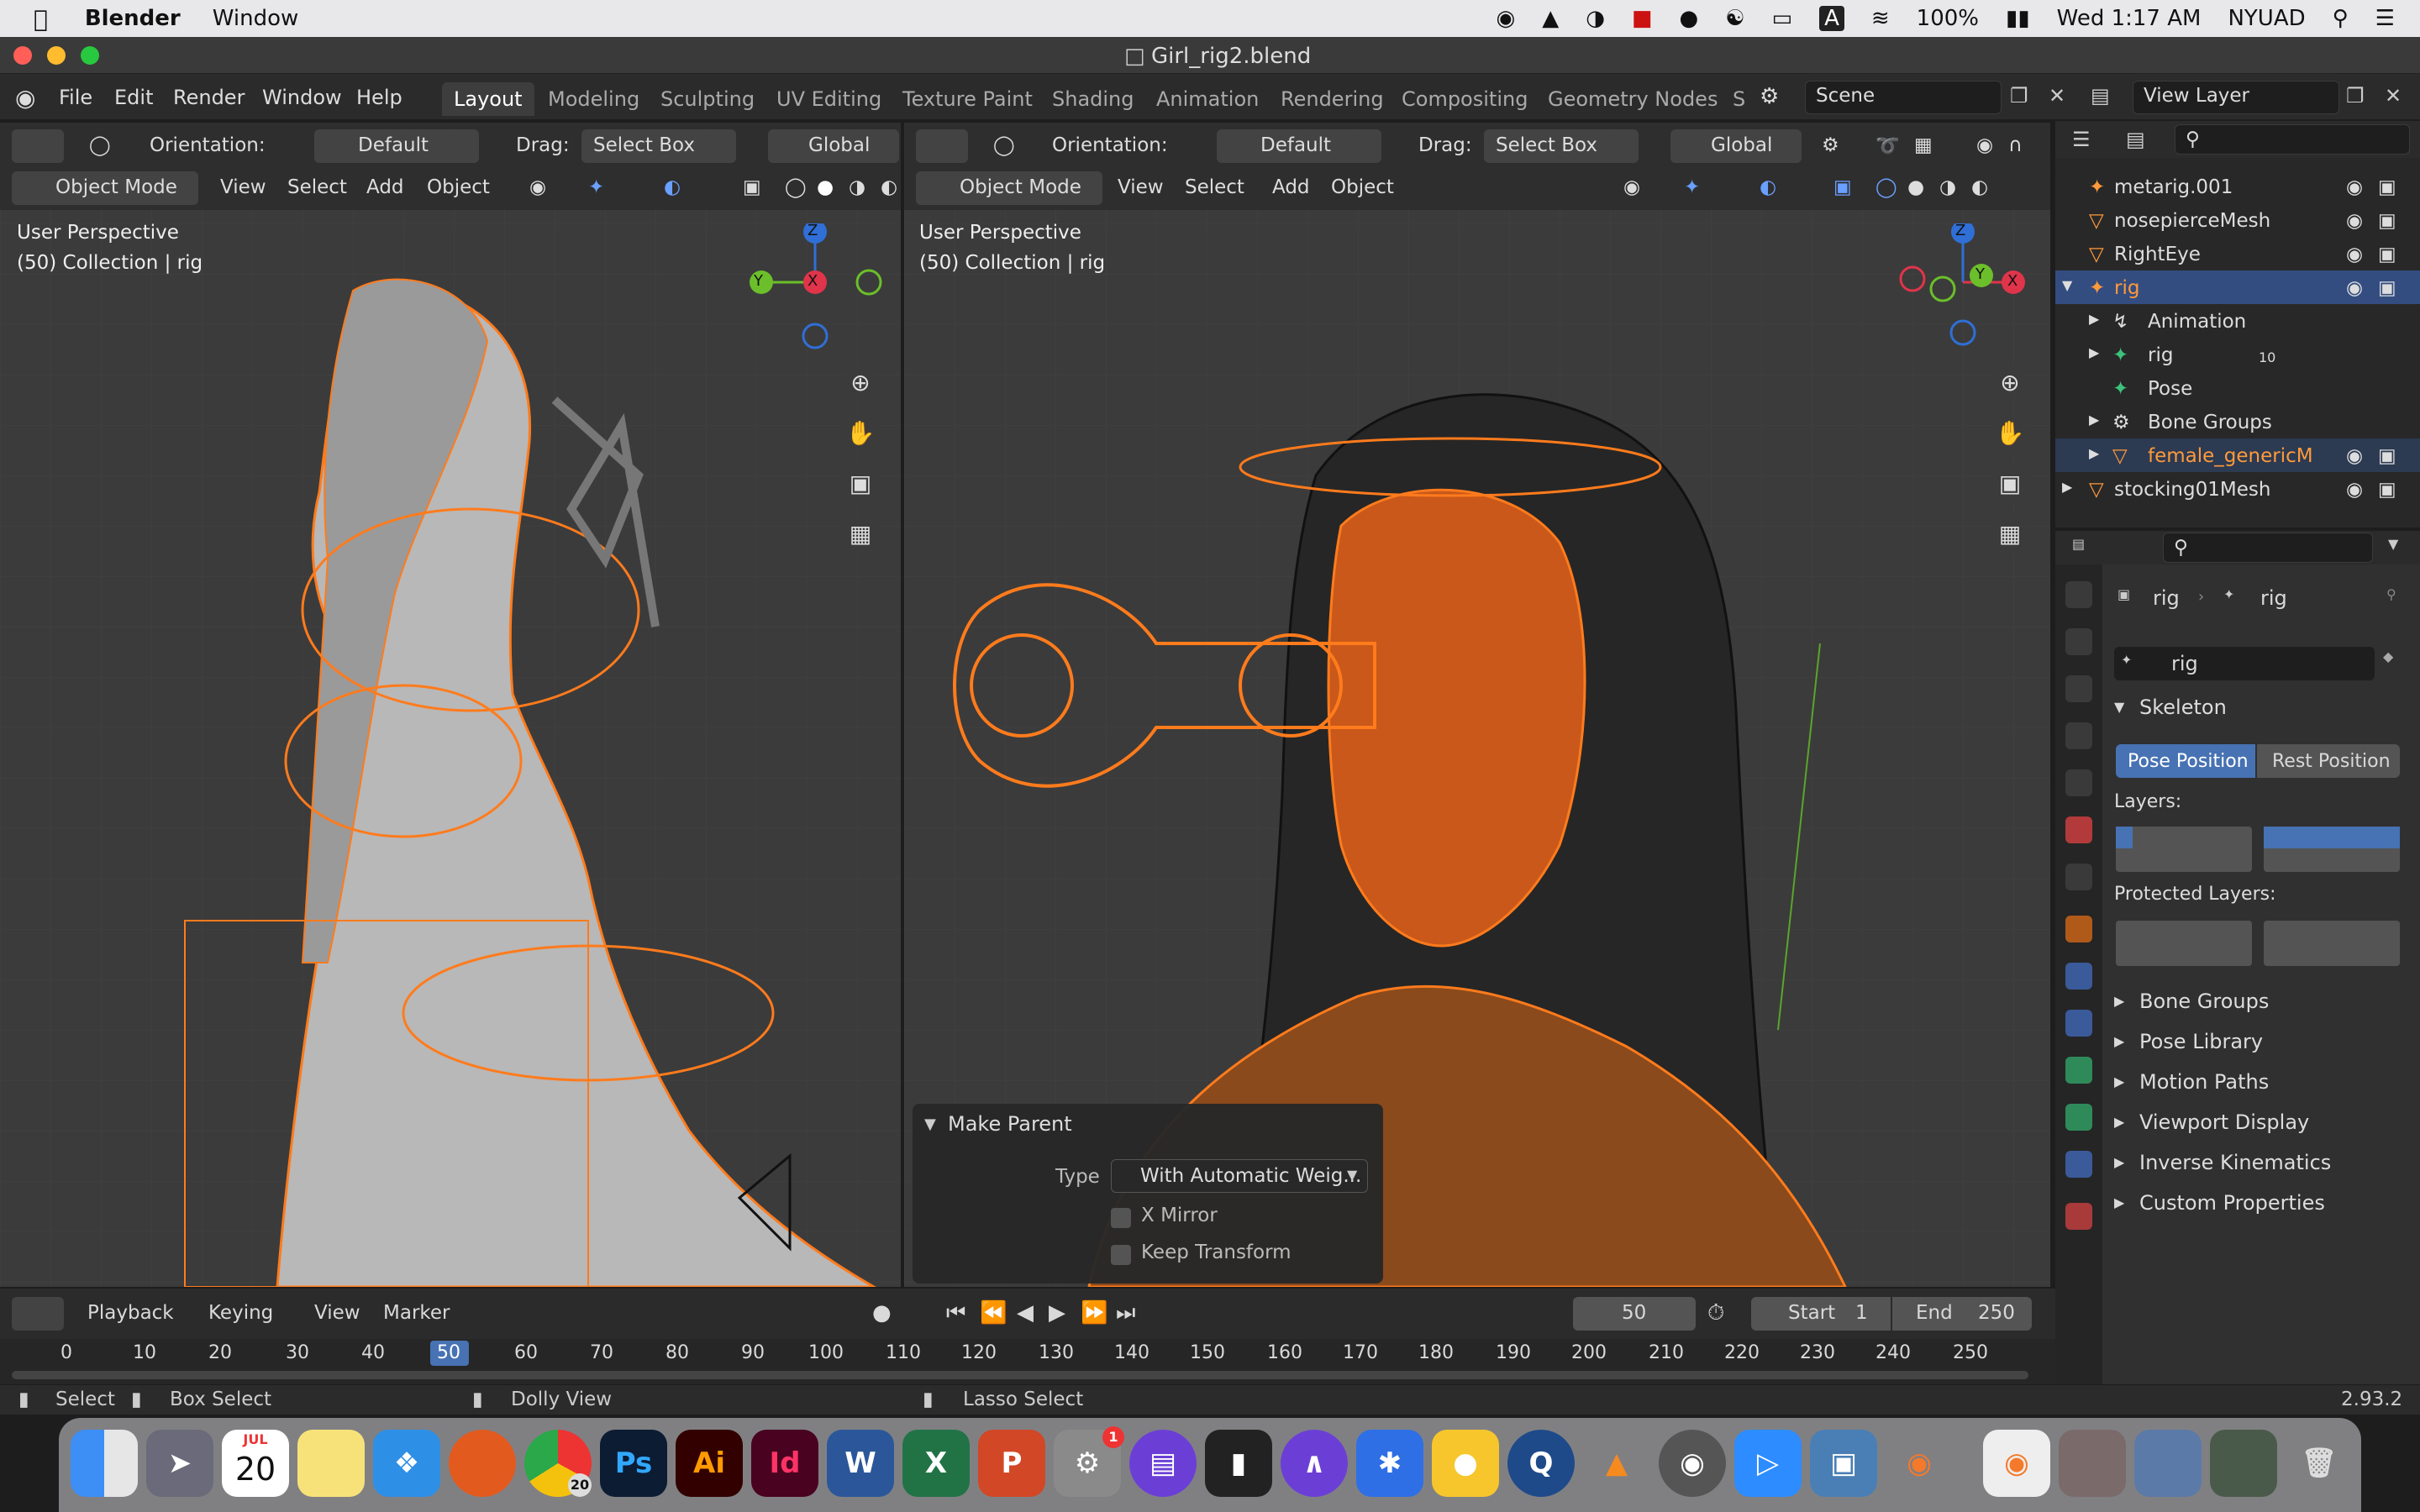 Image resolution: width=2420 pixels, height=1512 pixels. I want to click on flag-icon: ■, so click(1643, 18).